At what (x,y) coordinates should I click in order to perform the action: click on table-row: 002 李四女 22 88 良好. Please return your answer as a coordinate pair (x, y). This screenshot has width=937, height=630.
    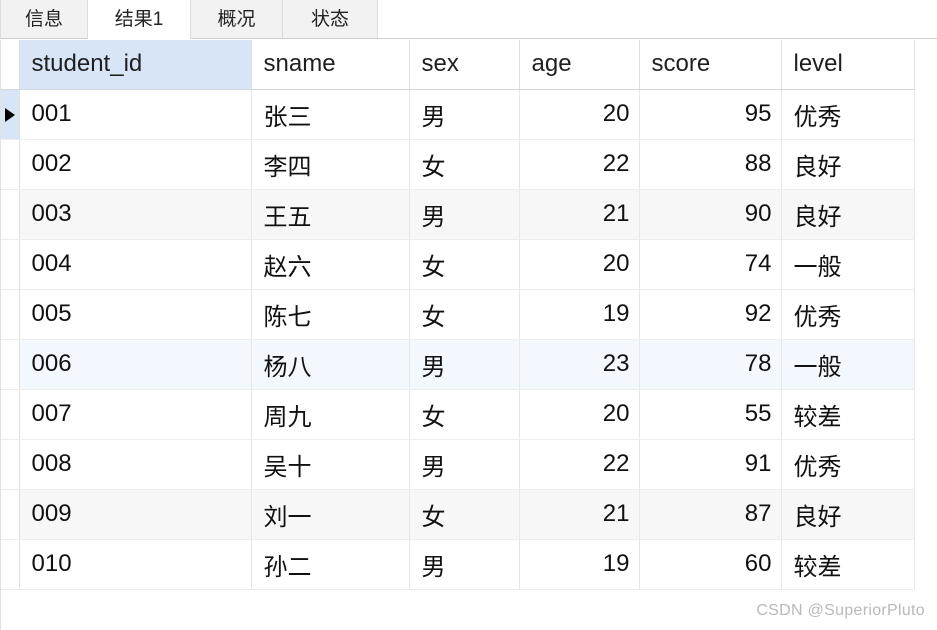
    Looking at the image, I should click on (457, 164).